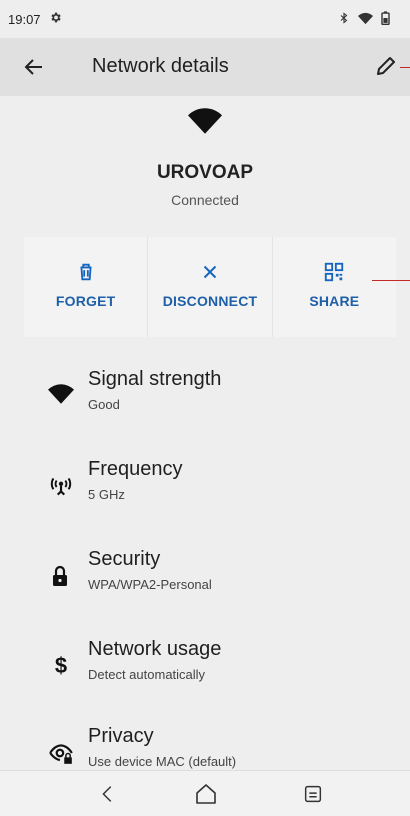 The width and height of the screenshot is (410, 816). What do you see at coordinates (155, 379) in the screenshot?
I see `detail-title: Signal strength` at bounding box center [155, 379].